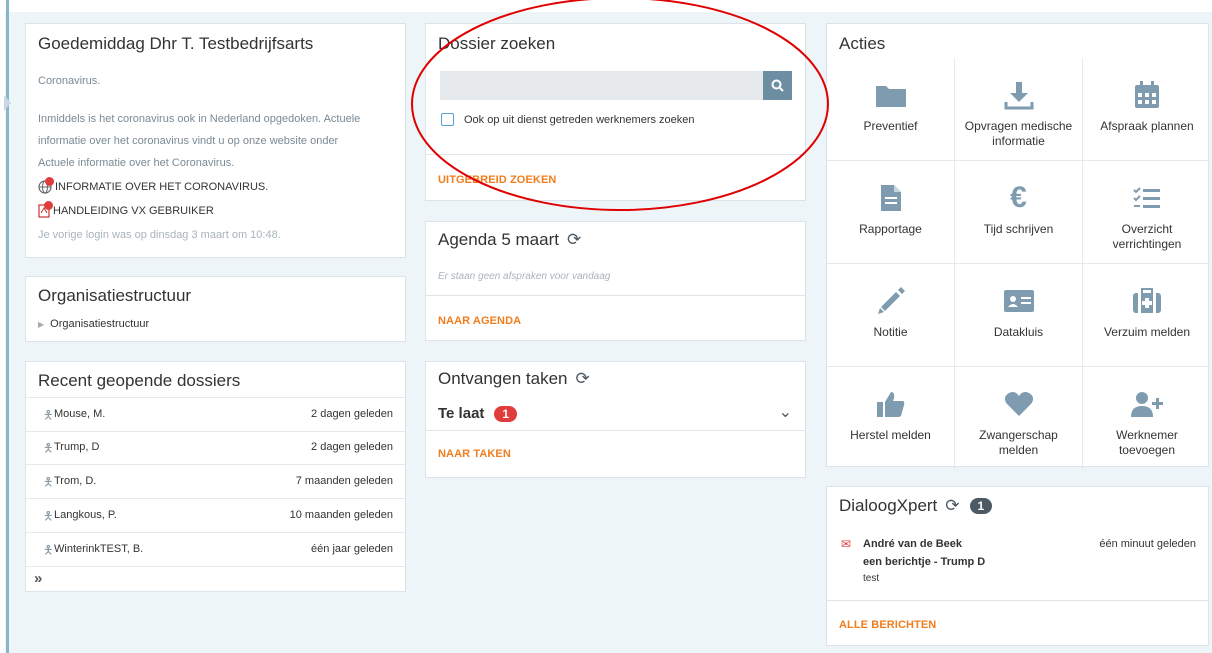  Describe the element at coordinates (846, 544) in the screenshot. I see `envelope-icon: ✉` at that location.